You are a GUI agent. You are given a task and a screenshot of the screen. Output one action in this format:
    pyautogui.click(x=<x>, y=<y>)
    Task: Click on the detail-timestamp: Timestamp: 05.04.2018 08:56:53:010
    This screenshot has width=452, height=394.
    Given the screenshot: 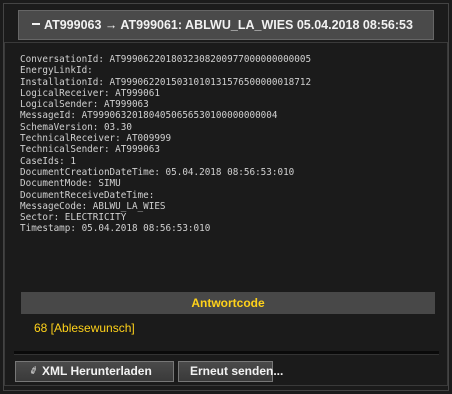 What is the action you would take?
    pyautogui.click(x=115, y=229)
    